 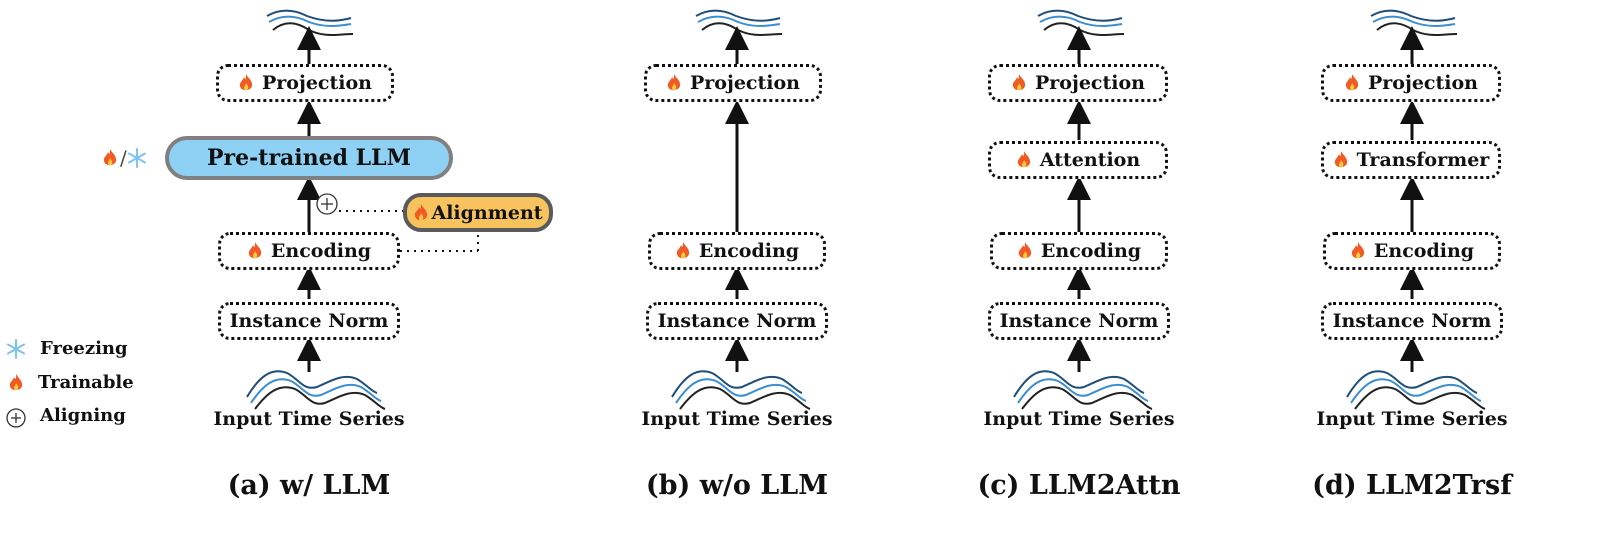 I want to click on attention-block: Attention, so click(x=1078, y=160).